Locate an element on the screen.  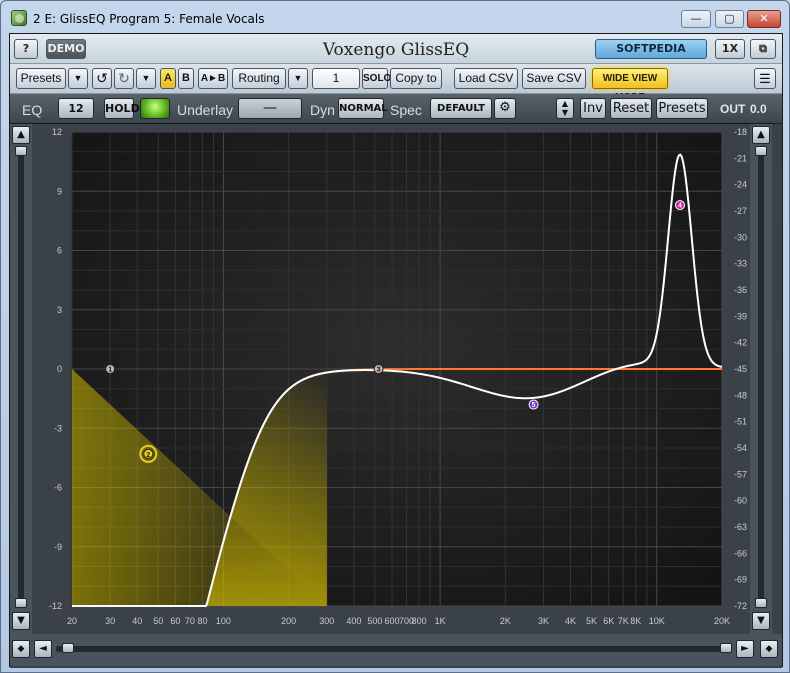
a-button: A is located at coordinates (168, 78).